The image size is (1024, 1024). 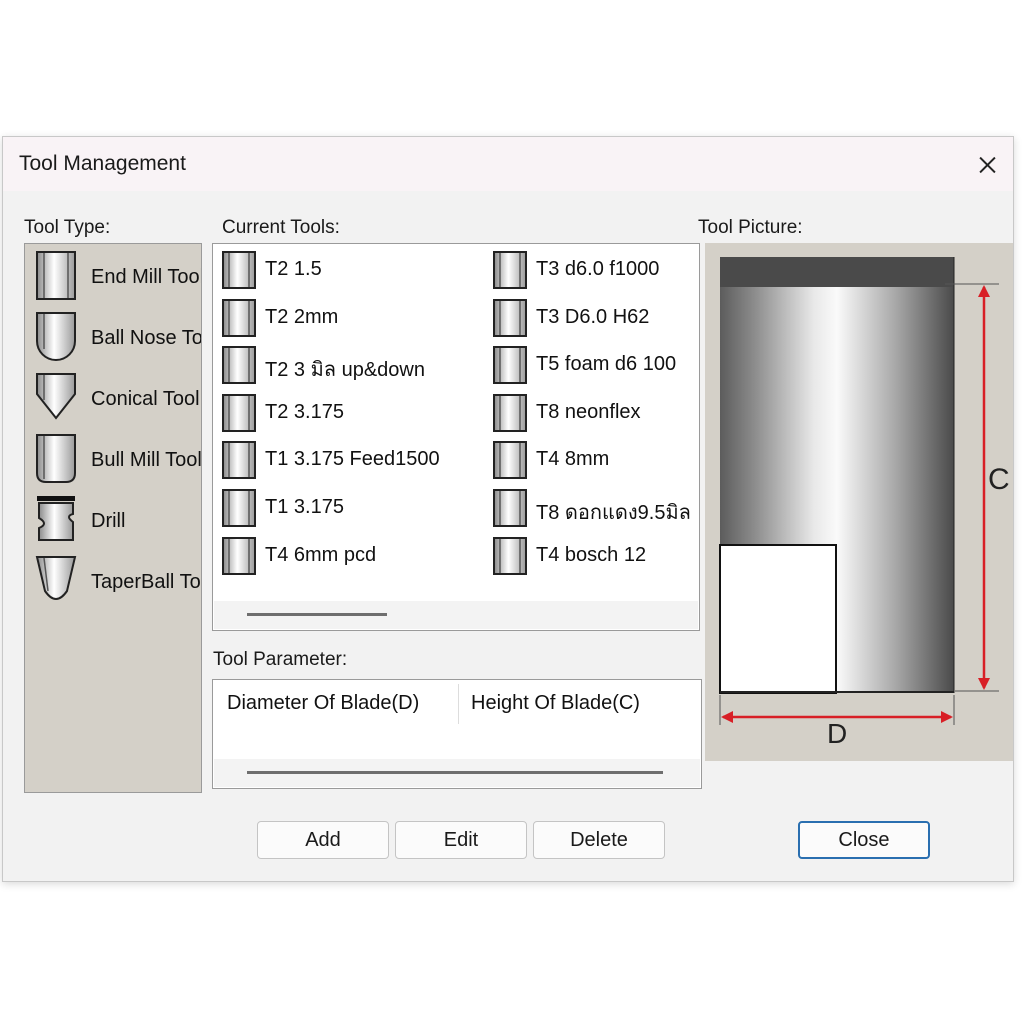 What do you see at coordinates (56, 336) in the screenshot?
I see `ball-nose-icon` at bounding box center [56, 336].